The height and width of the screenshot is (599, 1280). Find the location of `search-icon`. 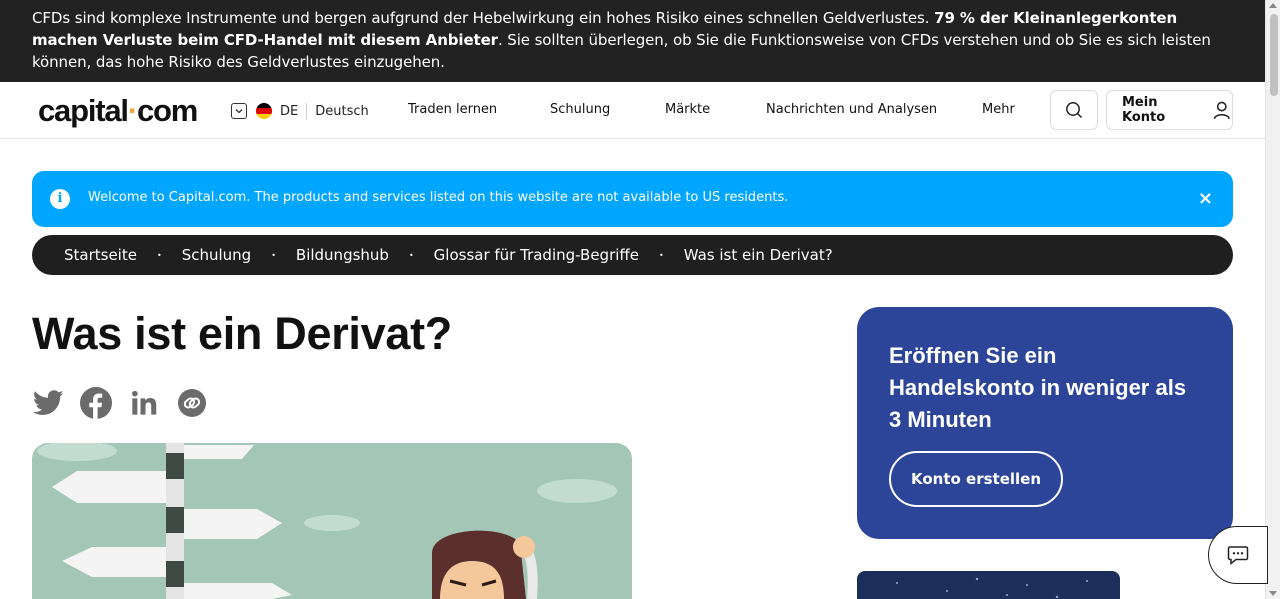

search-icon is located at coordinates (1074, 110).